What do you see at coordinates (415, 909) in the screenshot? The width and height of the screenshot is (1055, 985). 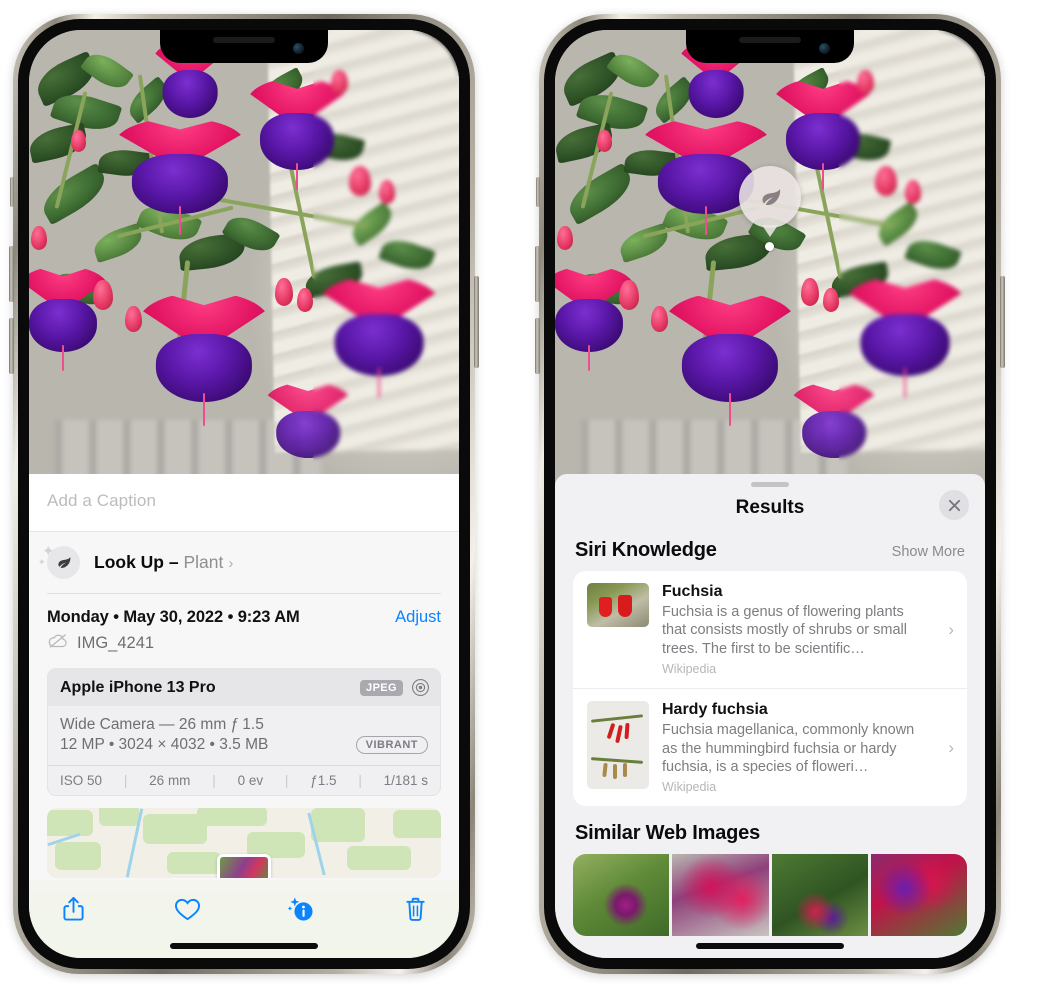 I see `trash-icon` at bounding box center [415, 909].